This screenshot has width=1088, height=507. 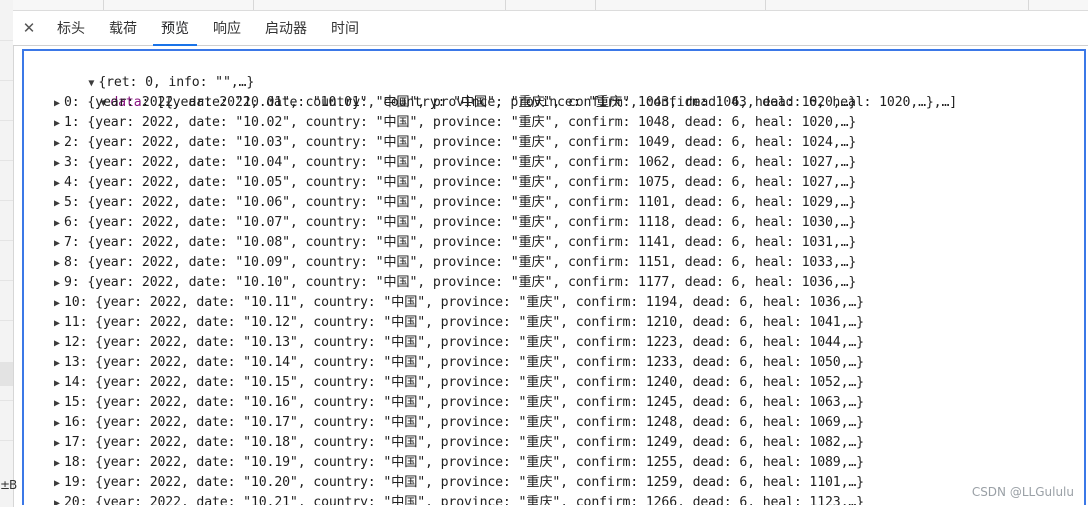 What do you see at coordinates (8, 253) in the screenshot?
I see `left-panel-strip: ±B` at bounding box center [8, 253].